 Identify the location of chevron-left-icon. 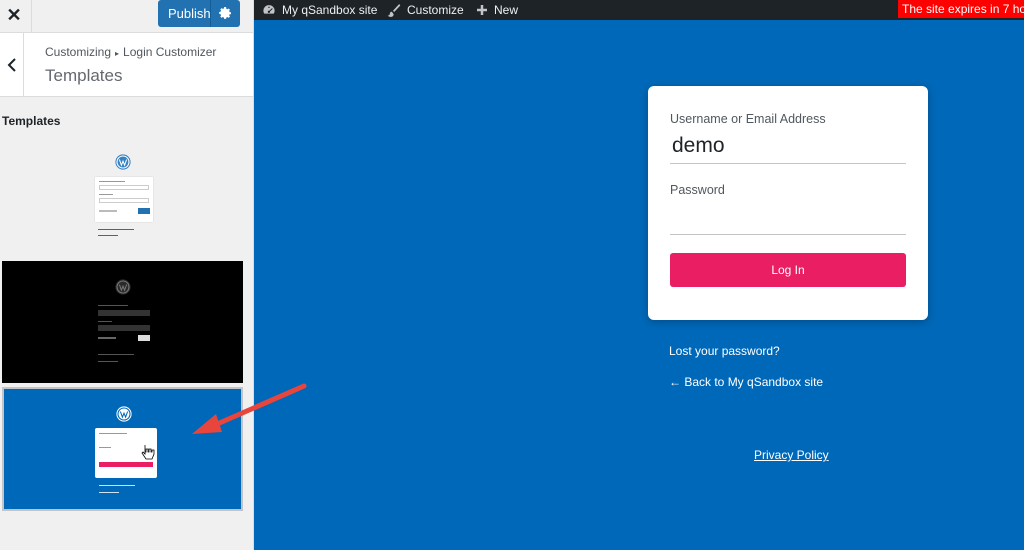
(11, 65).